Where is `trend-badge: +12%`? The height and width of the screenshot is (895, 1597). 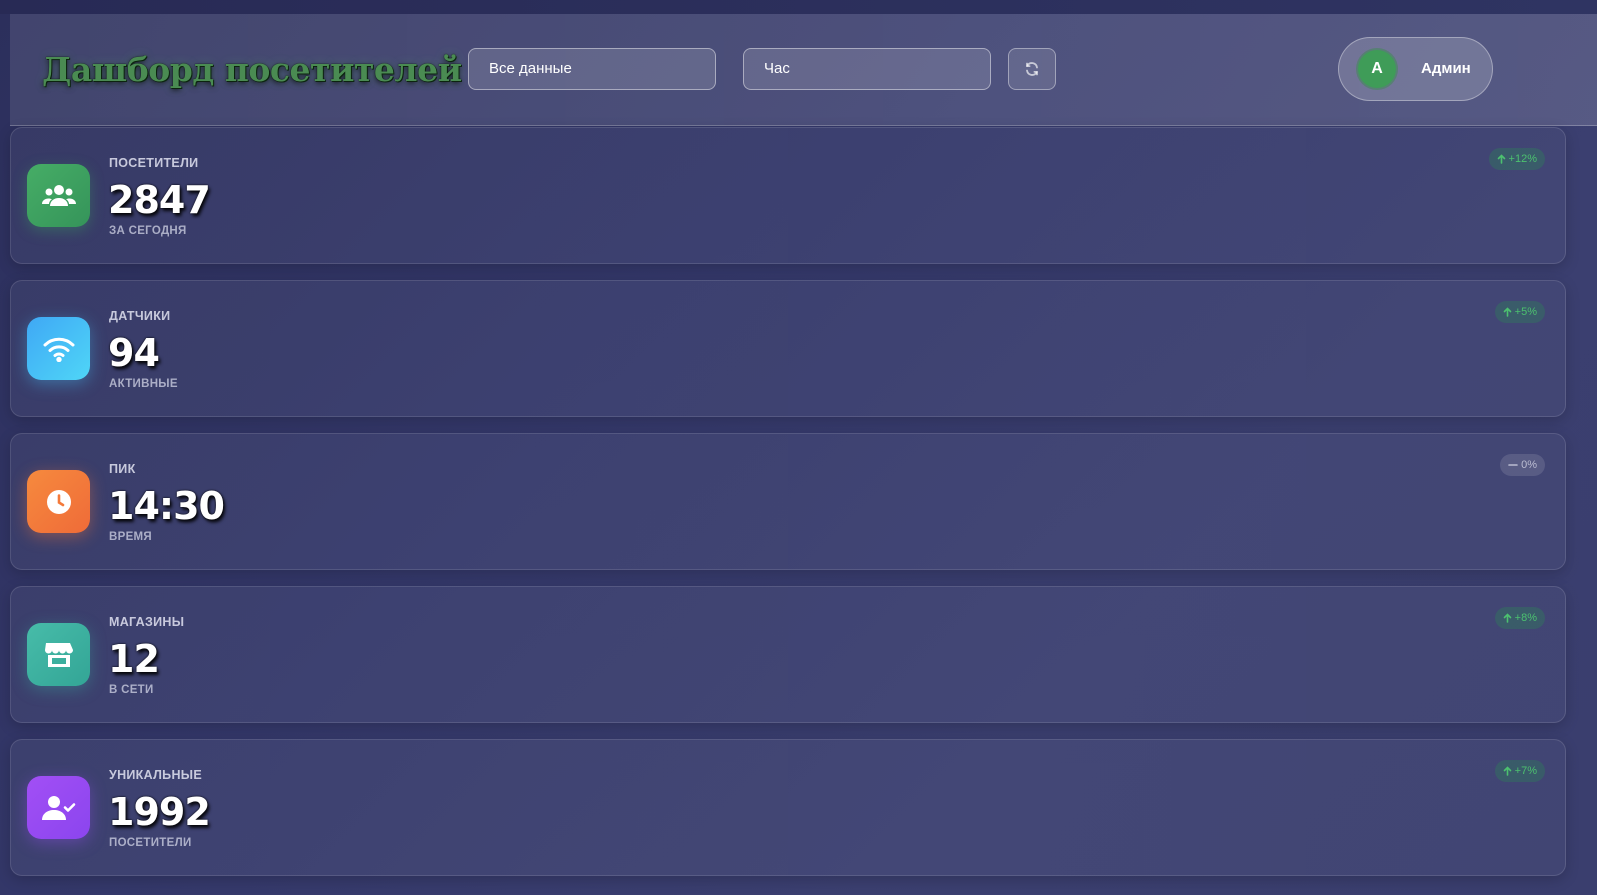
trend-badge: +12% is located at coordinates (1516, 159).